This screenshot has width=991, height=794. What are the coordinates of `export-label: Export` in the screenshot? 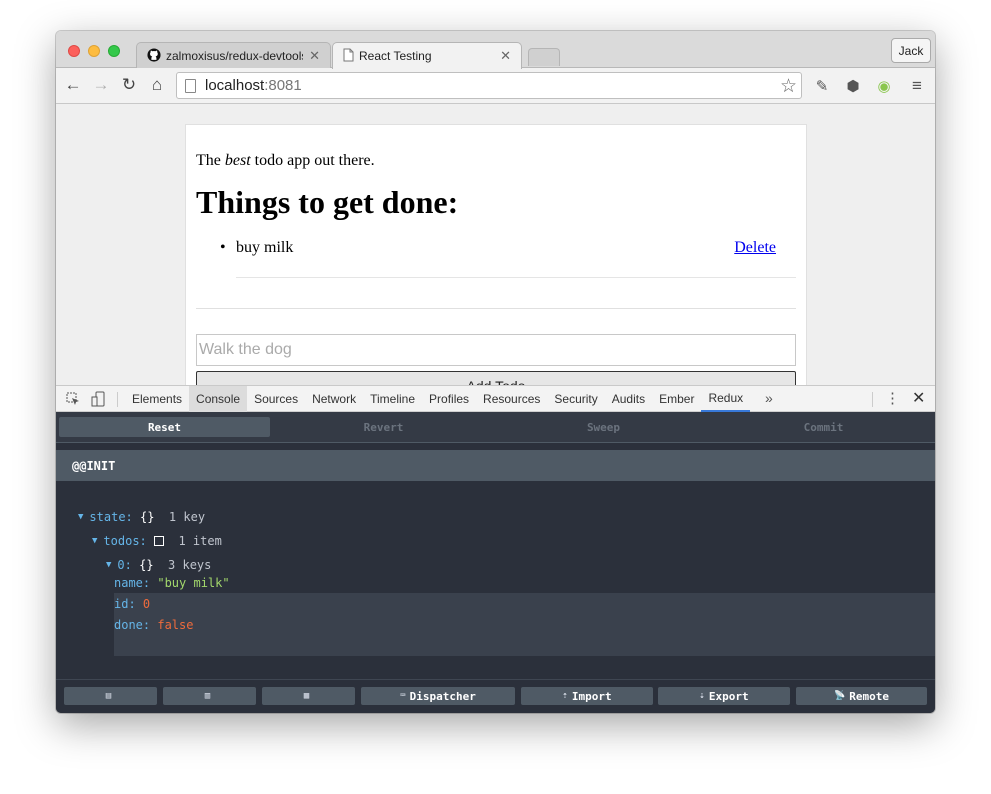 It's located at (728, 696).